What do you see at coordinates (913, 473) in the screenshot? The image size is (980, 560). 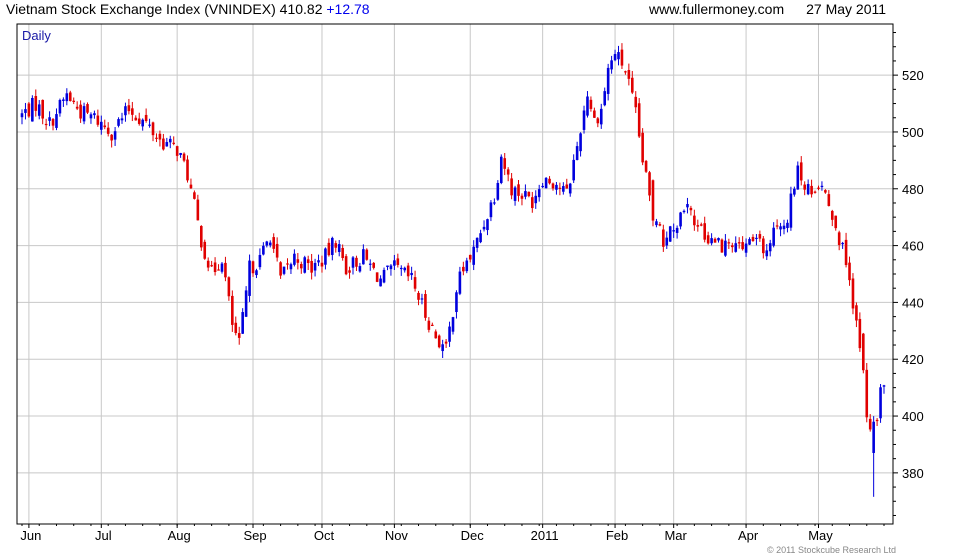 I see `y-tick-label: 380` at bounding box center [913, 473].